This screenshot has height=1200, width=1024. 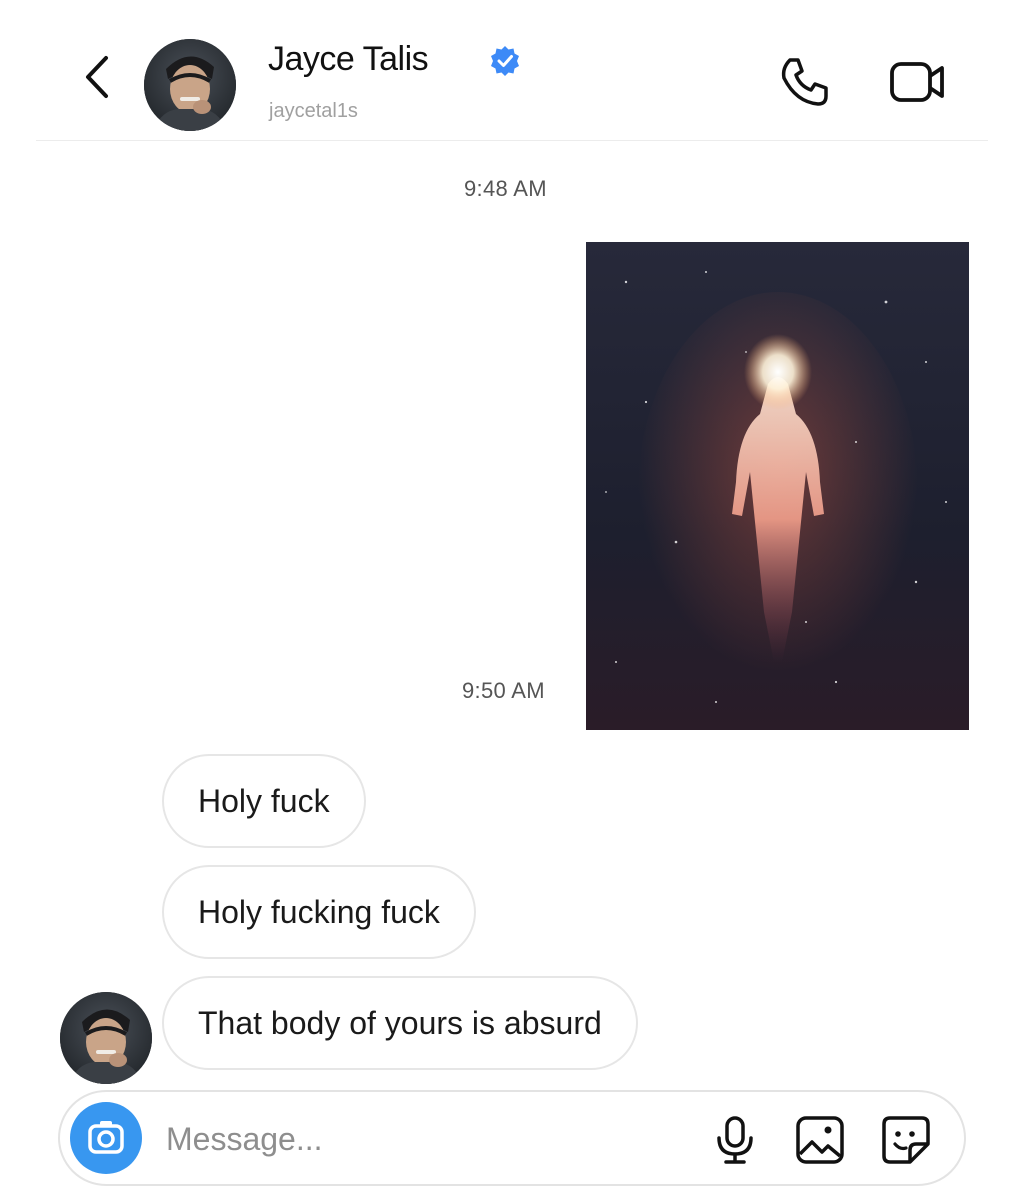 What do you see at coordinates (505, 61) in the screenshot?
I see `verified-badge-icon` at bounding box center [505, 61].